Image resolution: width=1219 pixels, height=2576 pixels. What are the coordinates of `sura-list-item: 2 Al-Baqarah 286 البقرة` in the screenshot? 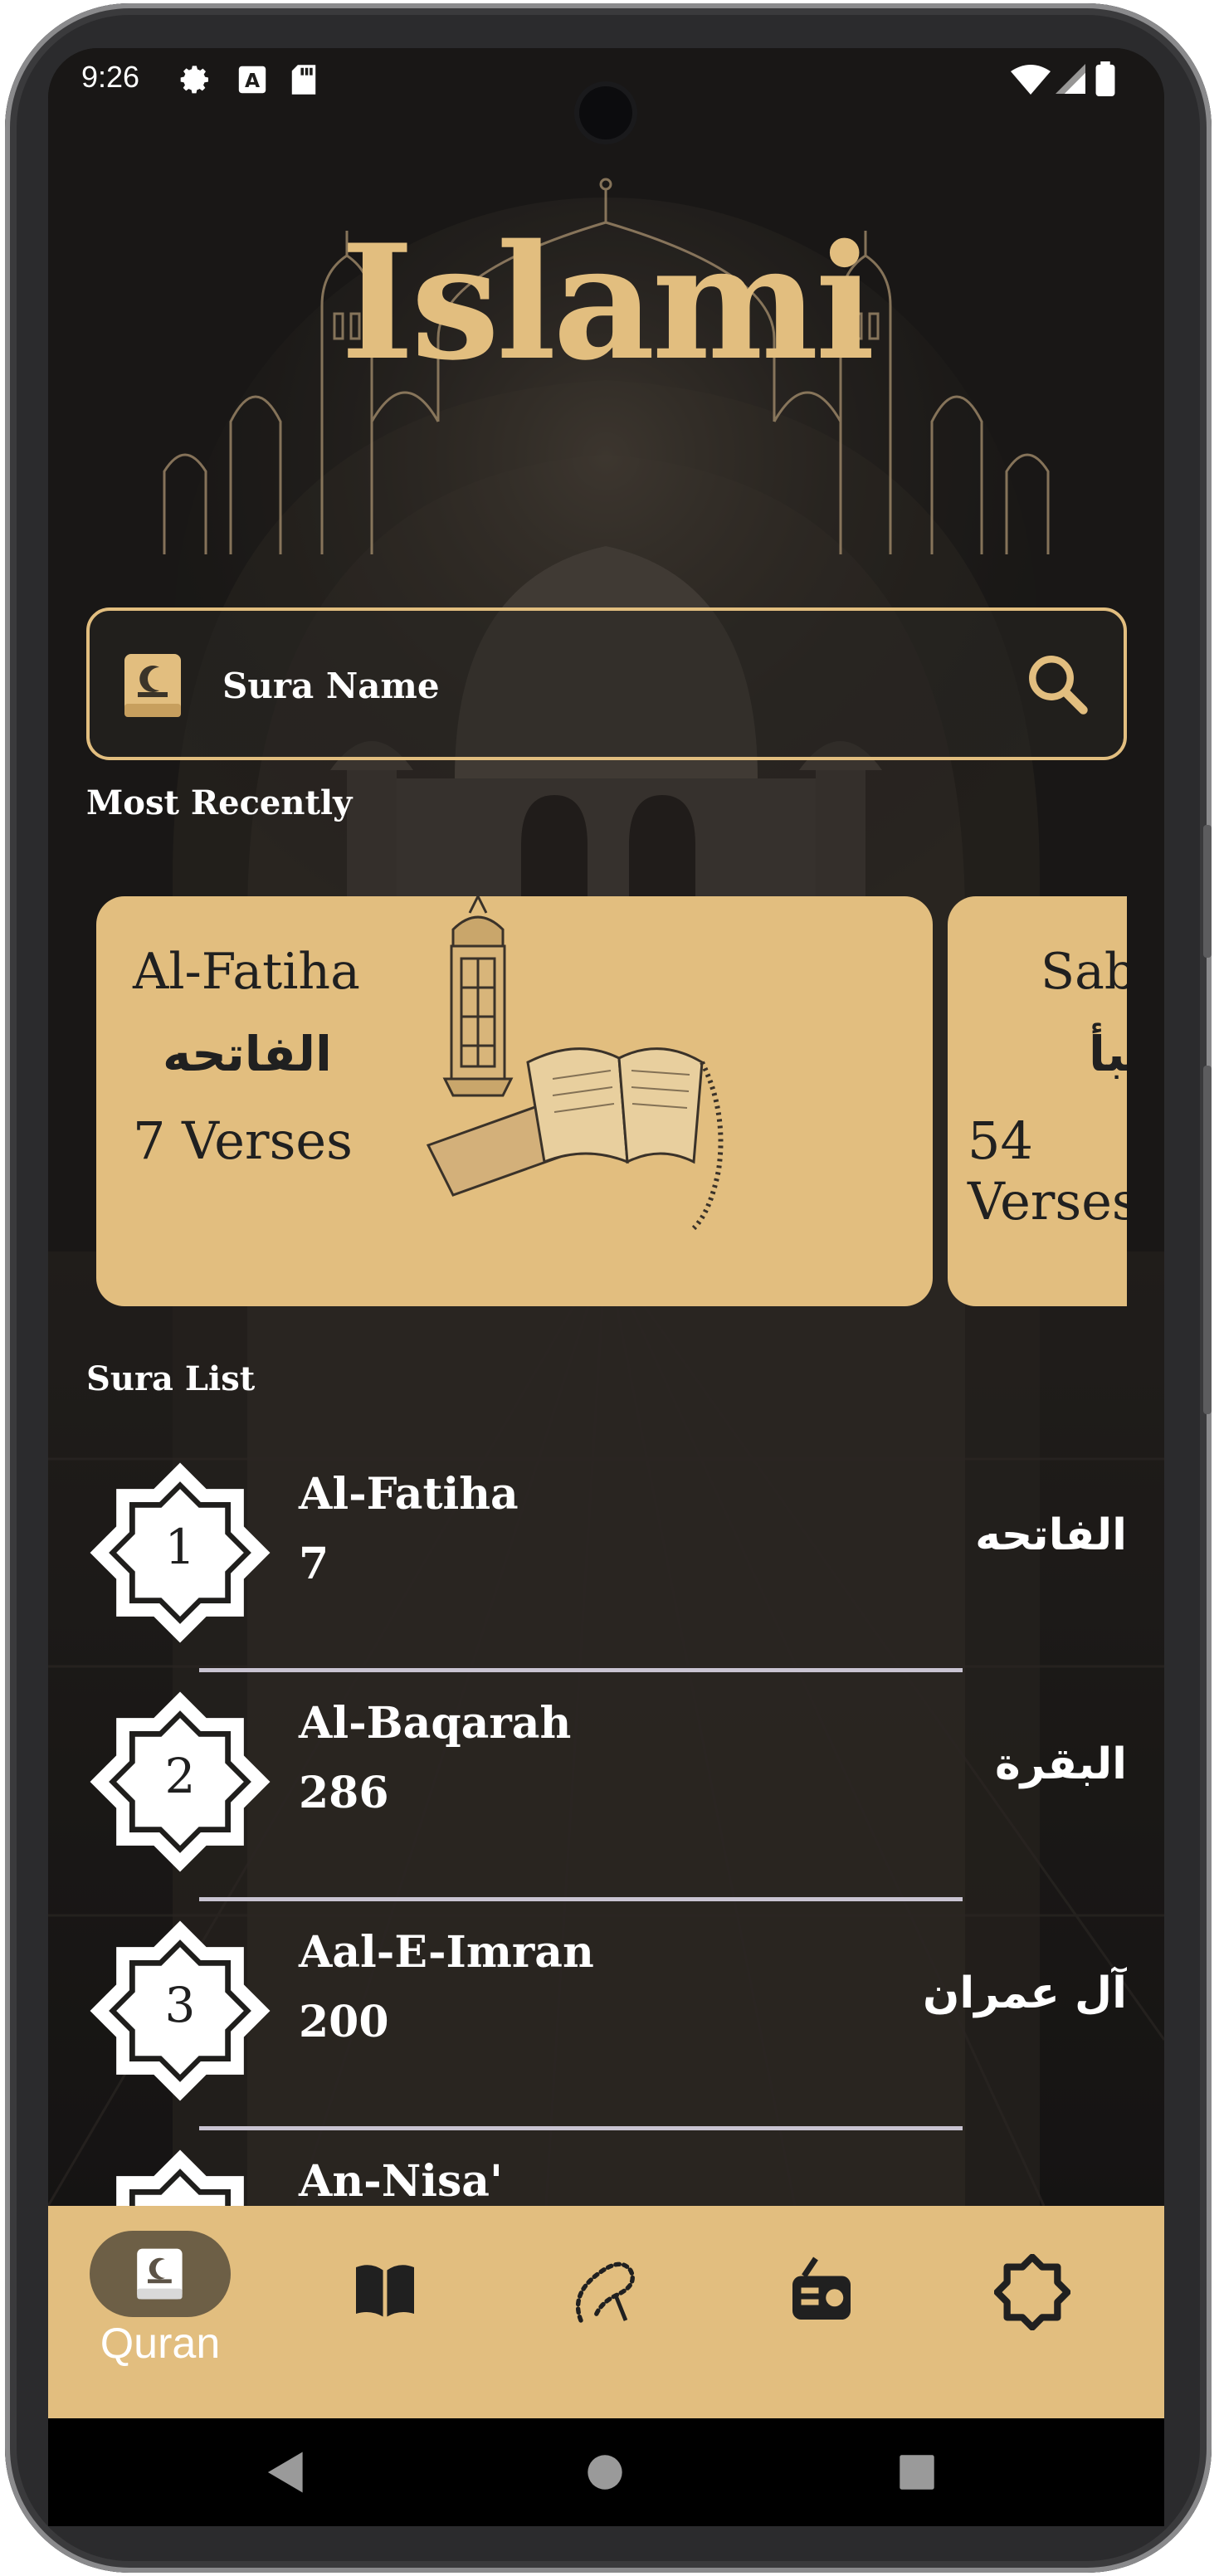 It's located at (607, 1803).